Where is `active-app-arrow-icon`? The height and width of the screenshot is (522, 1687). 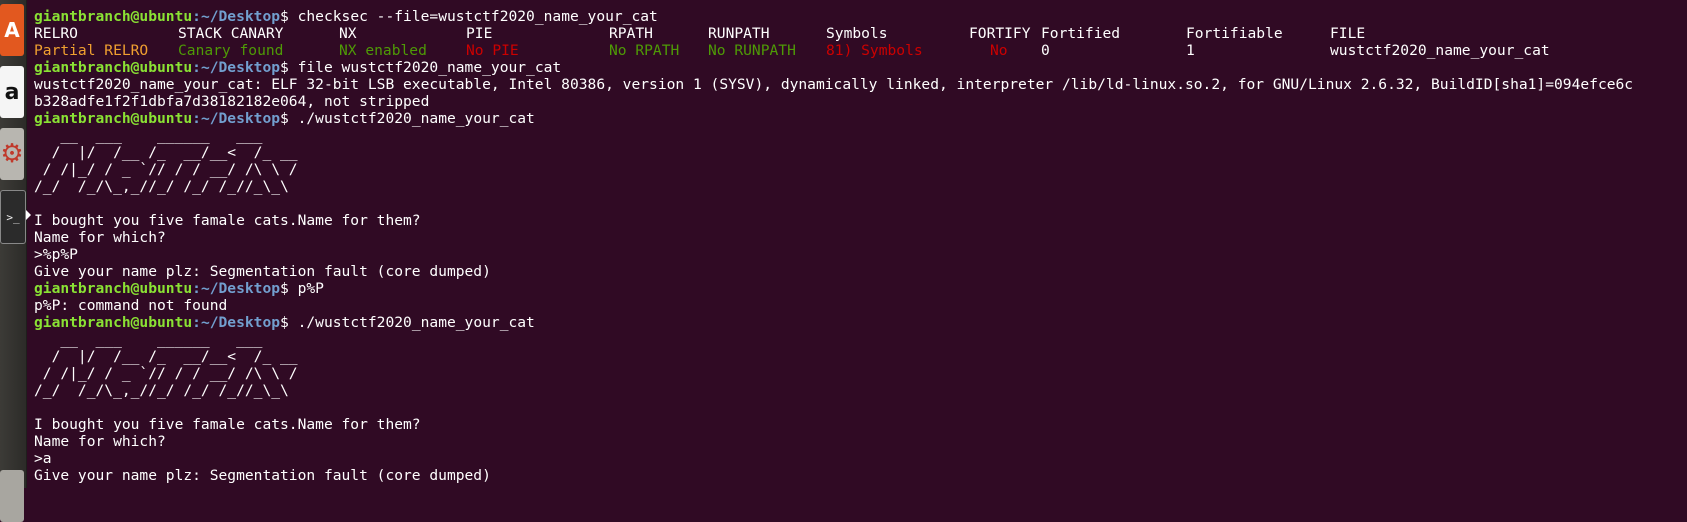
active-app-arrow-icon is located at coordinates (28, 215).